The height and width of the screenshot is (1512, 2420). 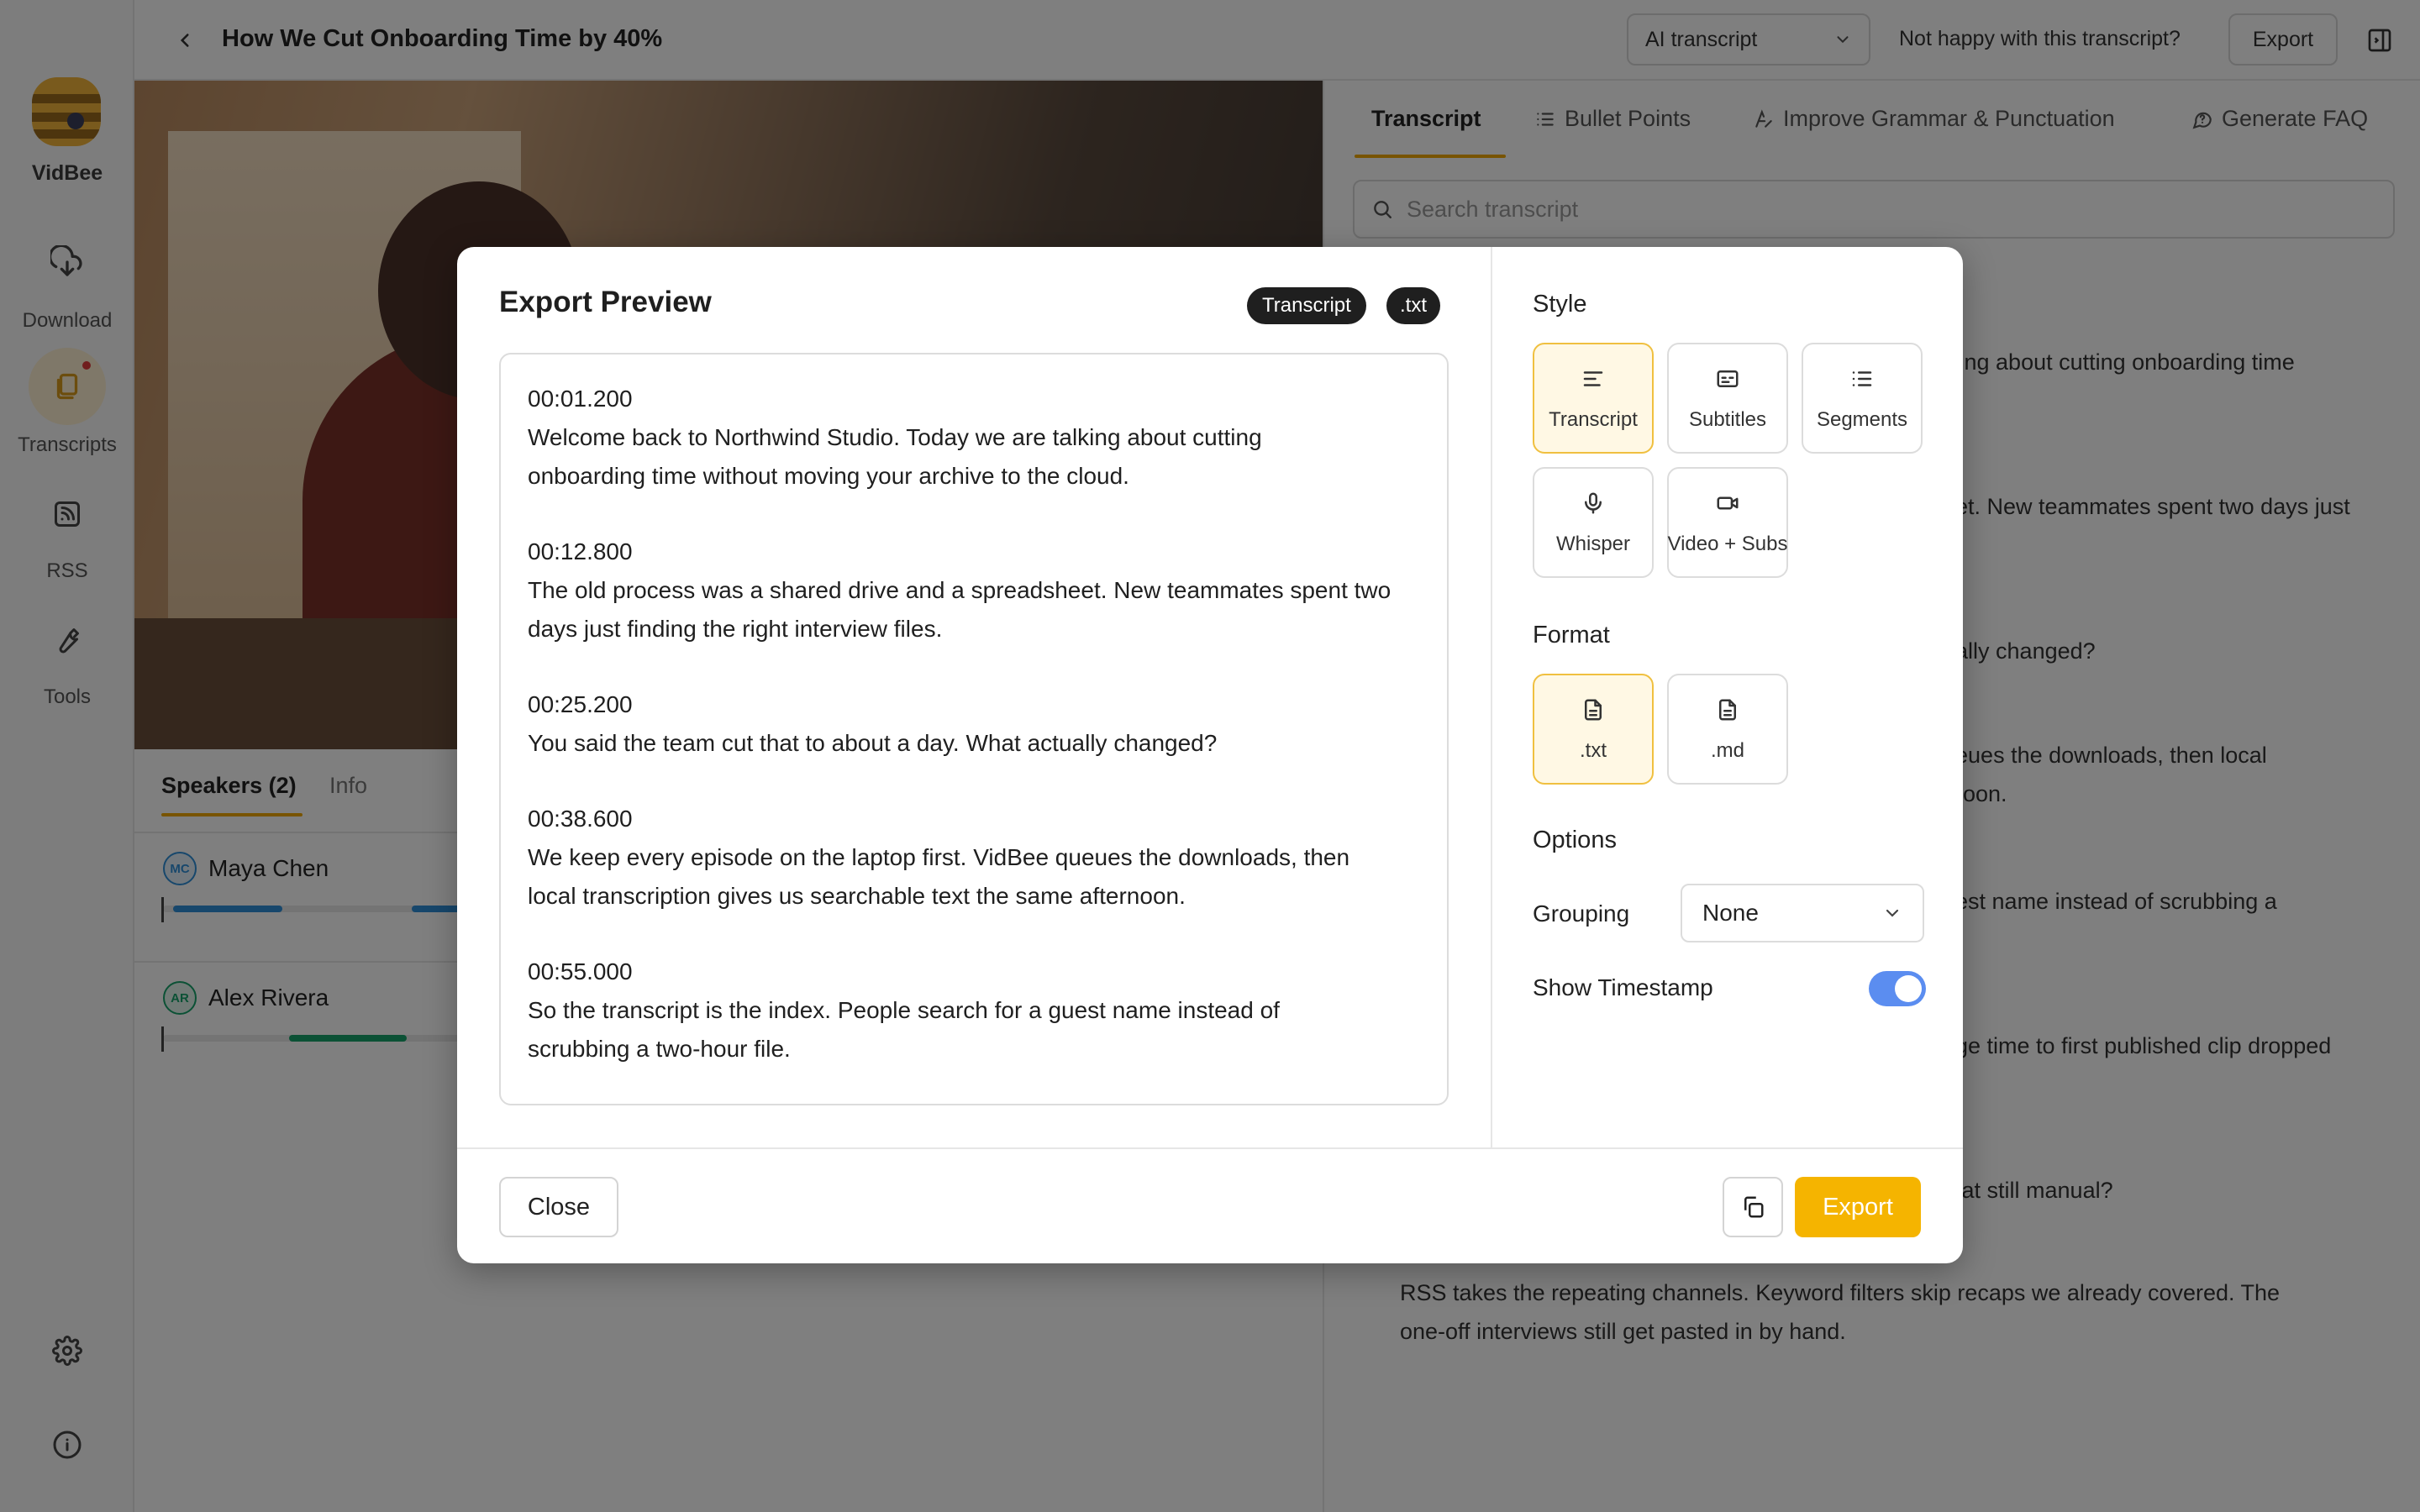 What do you see at coordinates (1892, 913) in the screenshot?
I see `chevron-down-icon` at bounding box center [1892, 913].